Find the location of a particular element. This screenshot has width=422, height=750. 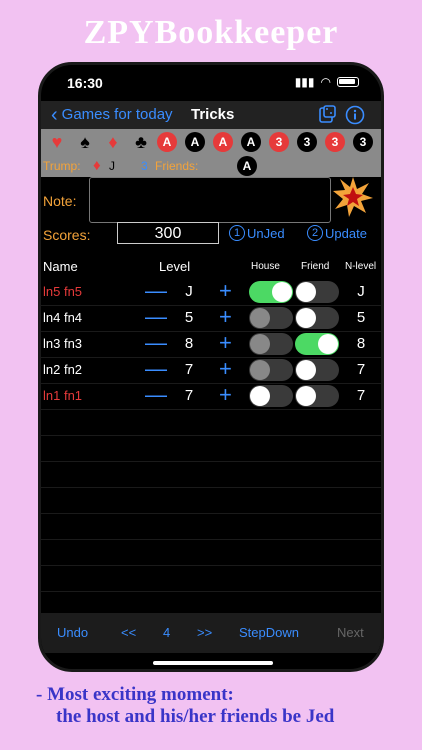

caption-line-1: - Most exciting moment: is located at coordinates (135, 694).